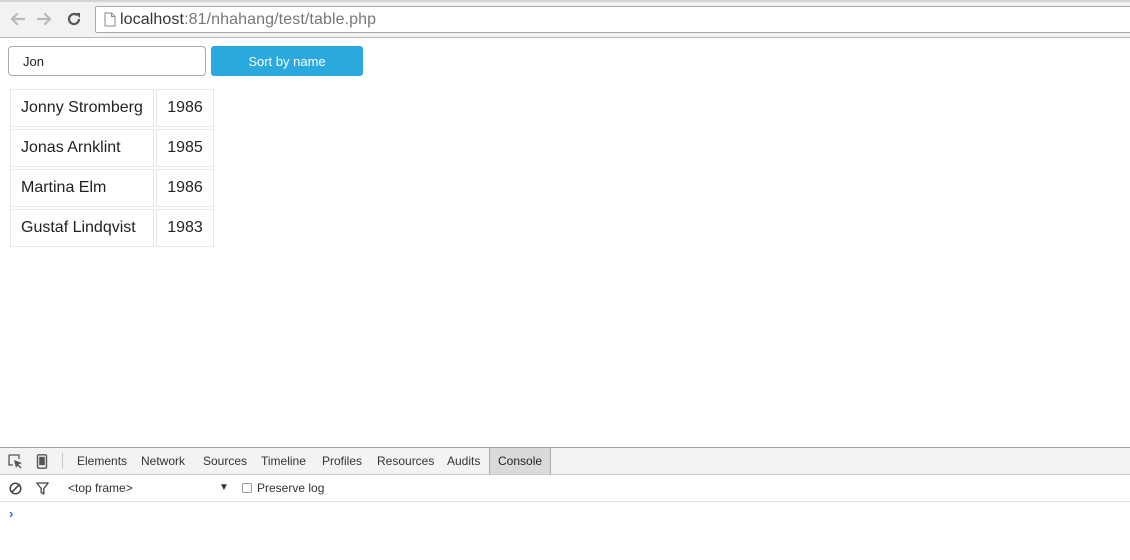 This screenshot has height=560, width=1130. What do you see at coordinates (163, 461) in the screenshot?
I see `tab-network: Network` at bounding box center [163, 461].